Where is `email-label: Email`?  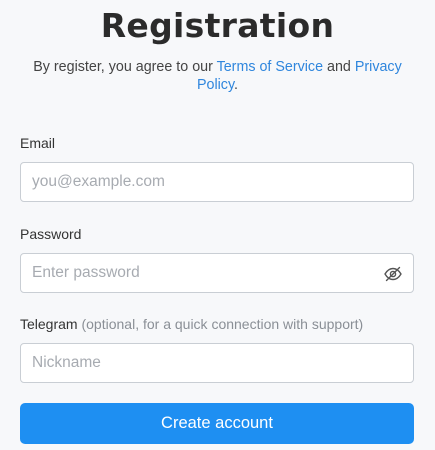
email-label: Email is located at coordinates (38, 143).